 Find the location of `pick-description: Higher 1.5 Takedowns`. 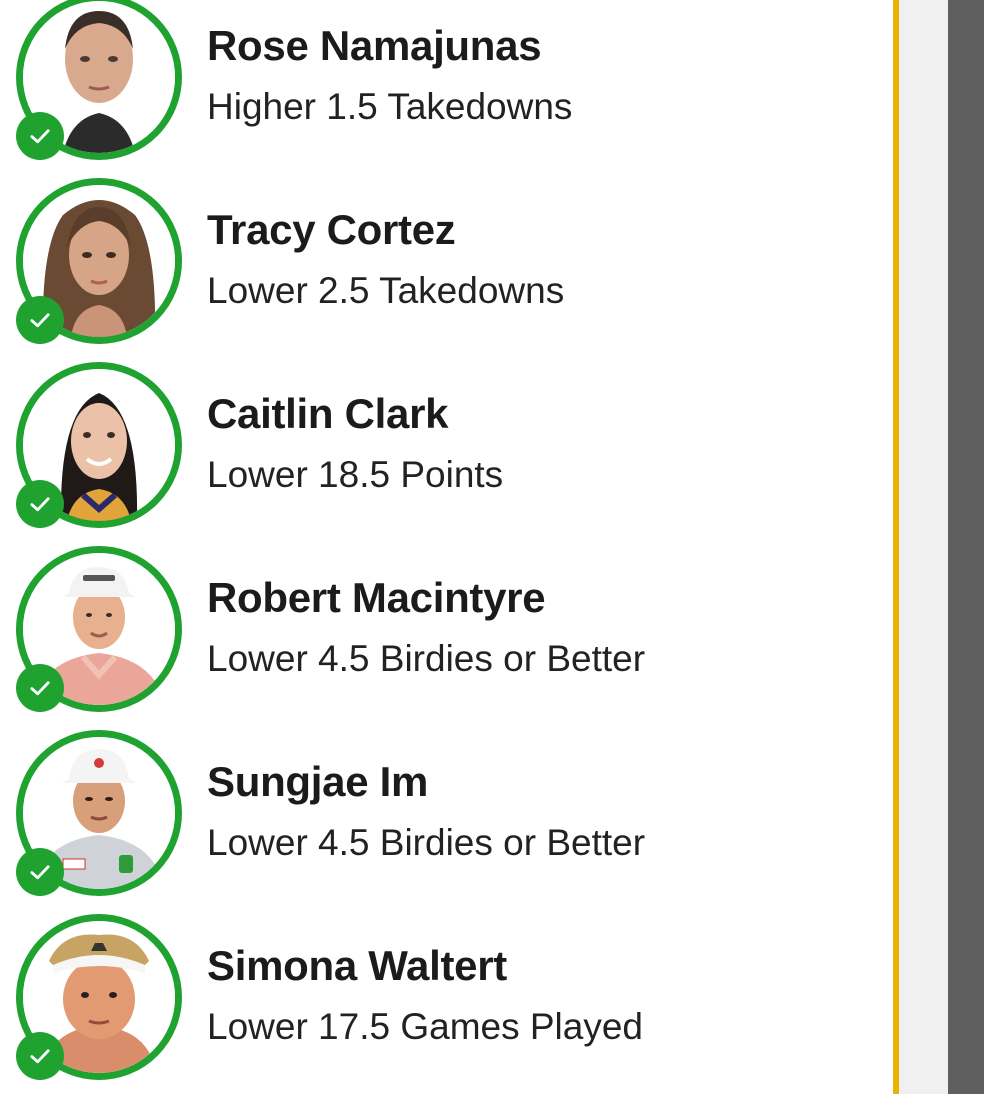

pick-description: Higher 1.5 Takedowns is located at coordinates (390, 106).